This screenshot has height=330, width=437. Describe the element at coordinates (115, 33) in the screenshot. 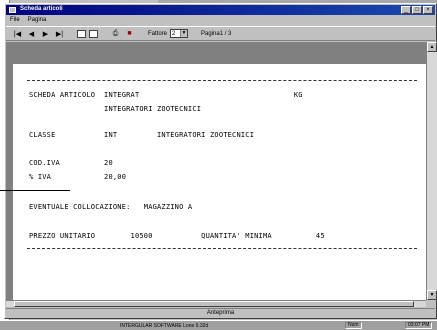

I see `print-icon: ⎙` at that location.